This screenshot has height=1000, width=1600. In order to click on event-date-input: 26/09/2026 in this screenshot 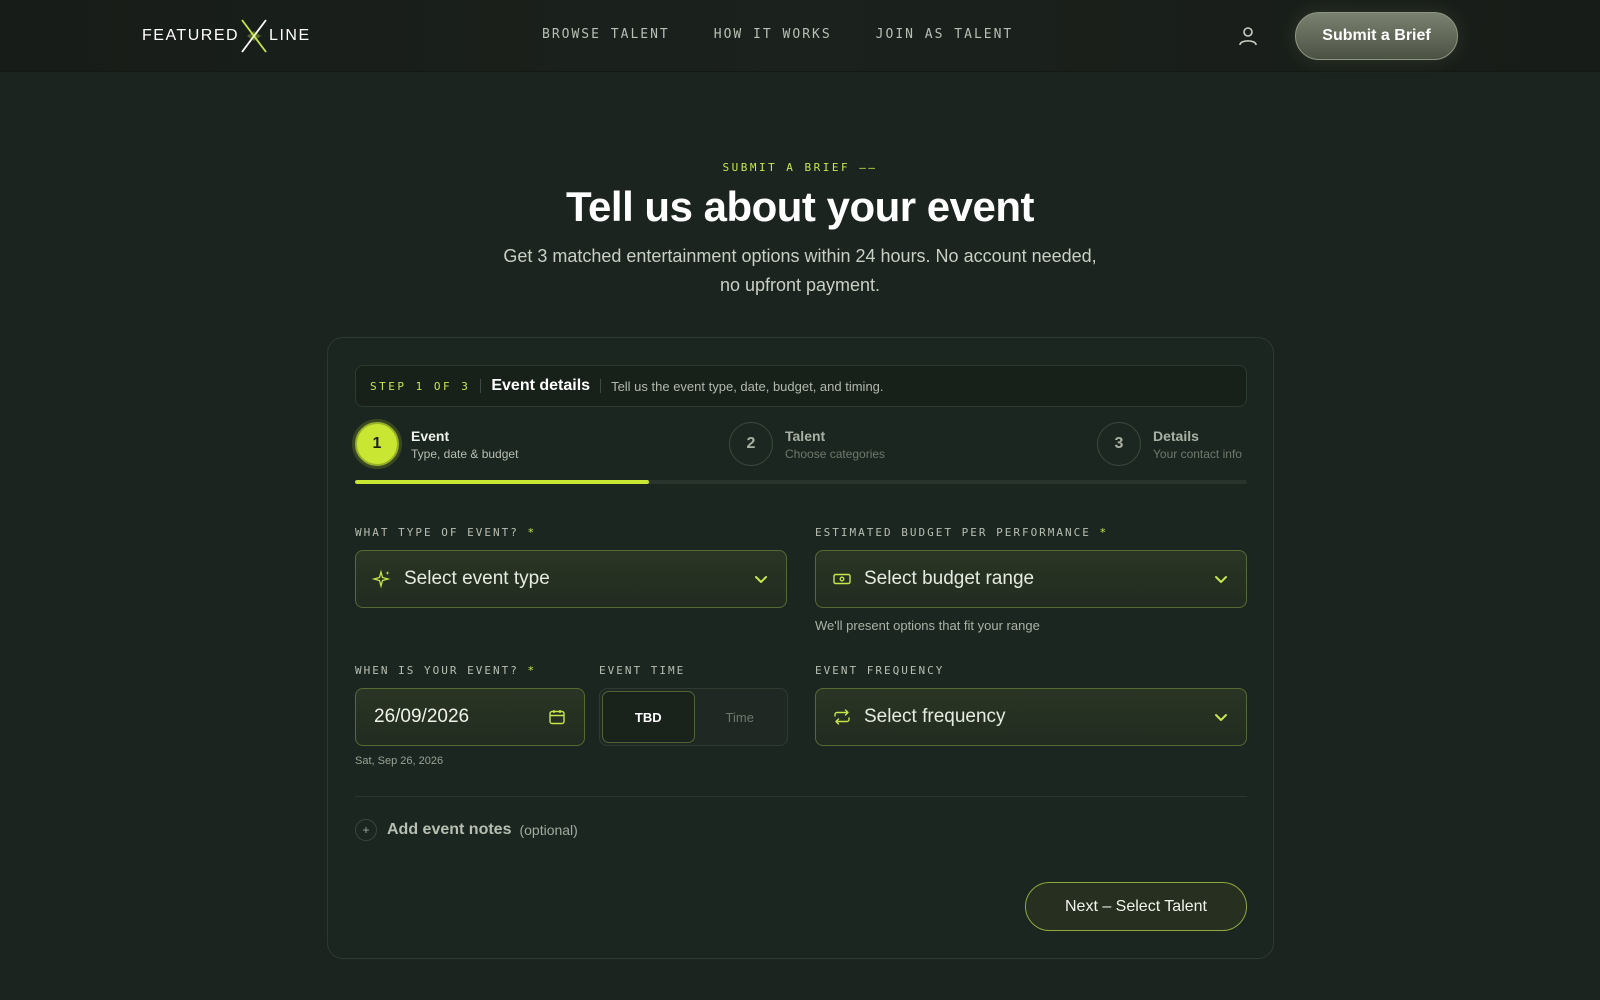, I will do `click(470, 717)`.